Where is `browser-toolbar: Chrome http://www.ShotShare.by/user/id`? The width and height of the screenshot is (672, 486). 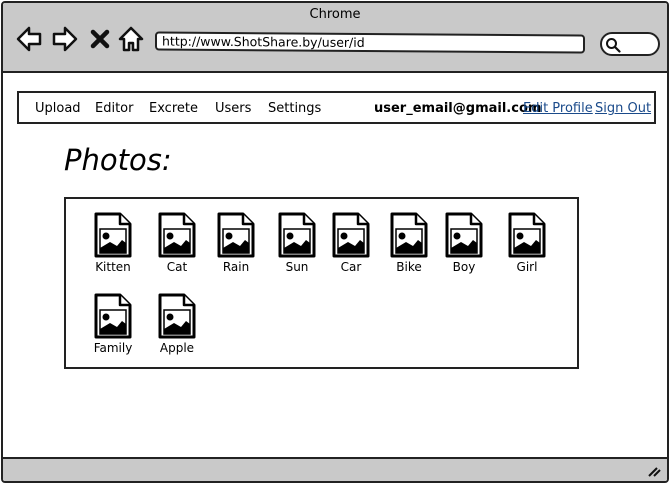
browser-toolbar: Chrome http://www.ShotShare.by/user/id is located at coordinates (335, 38).